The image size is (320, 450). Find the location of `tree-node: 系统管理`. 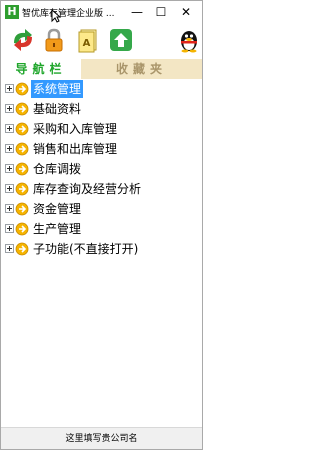

tree-node: 系统管理 is located at coordinates (101, 89).